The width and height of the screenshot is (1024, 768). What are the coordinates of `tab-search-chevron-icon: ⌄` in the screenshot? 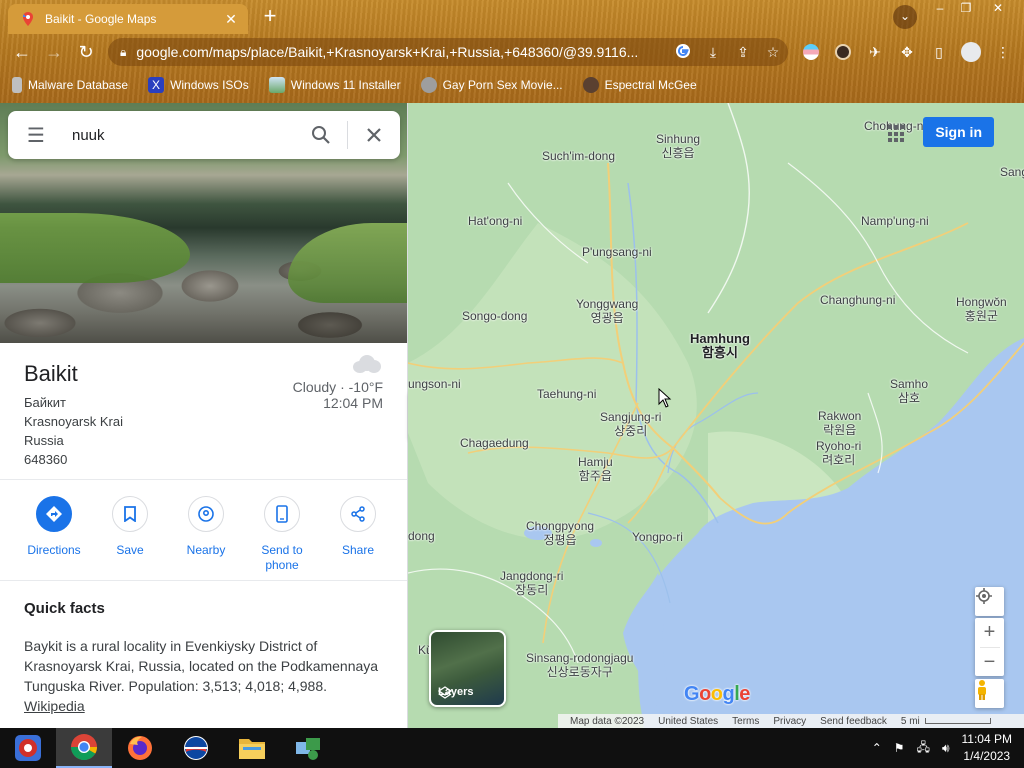 It's located at (905, 17).